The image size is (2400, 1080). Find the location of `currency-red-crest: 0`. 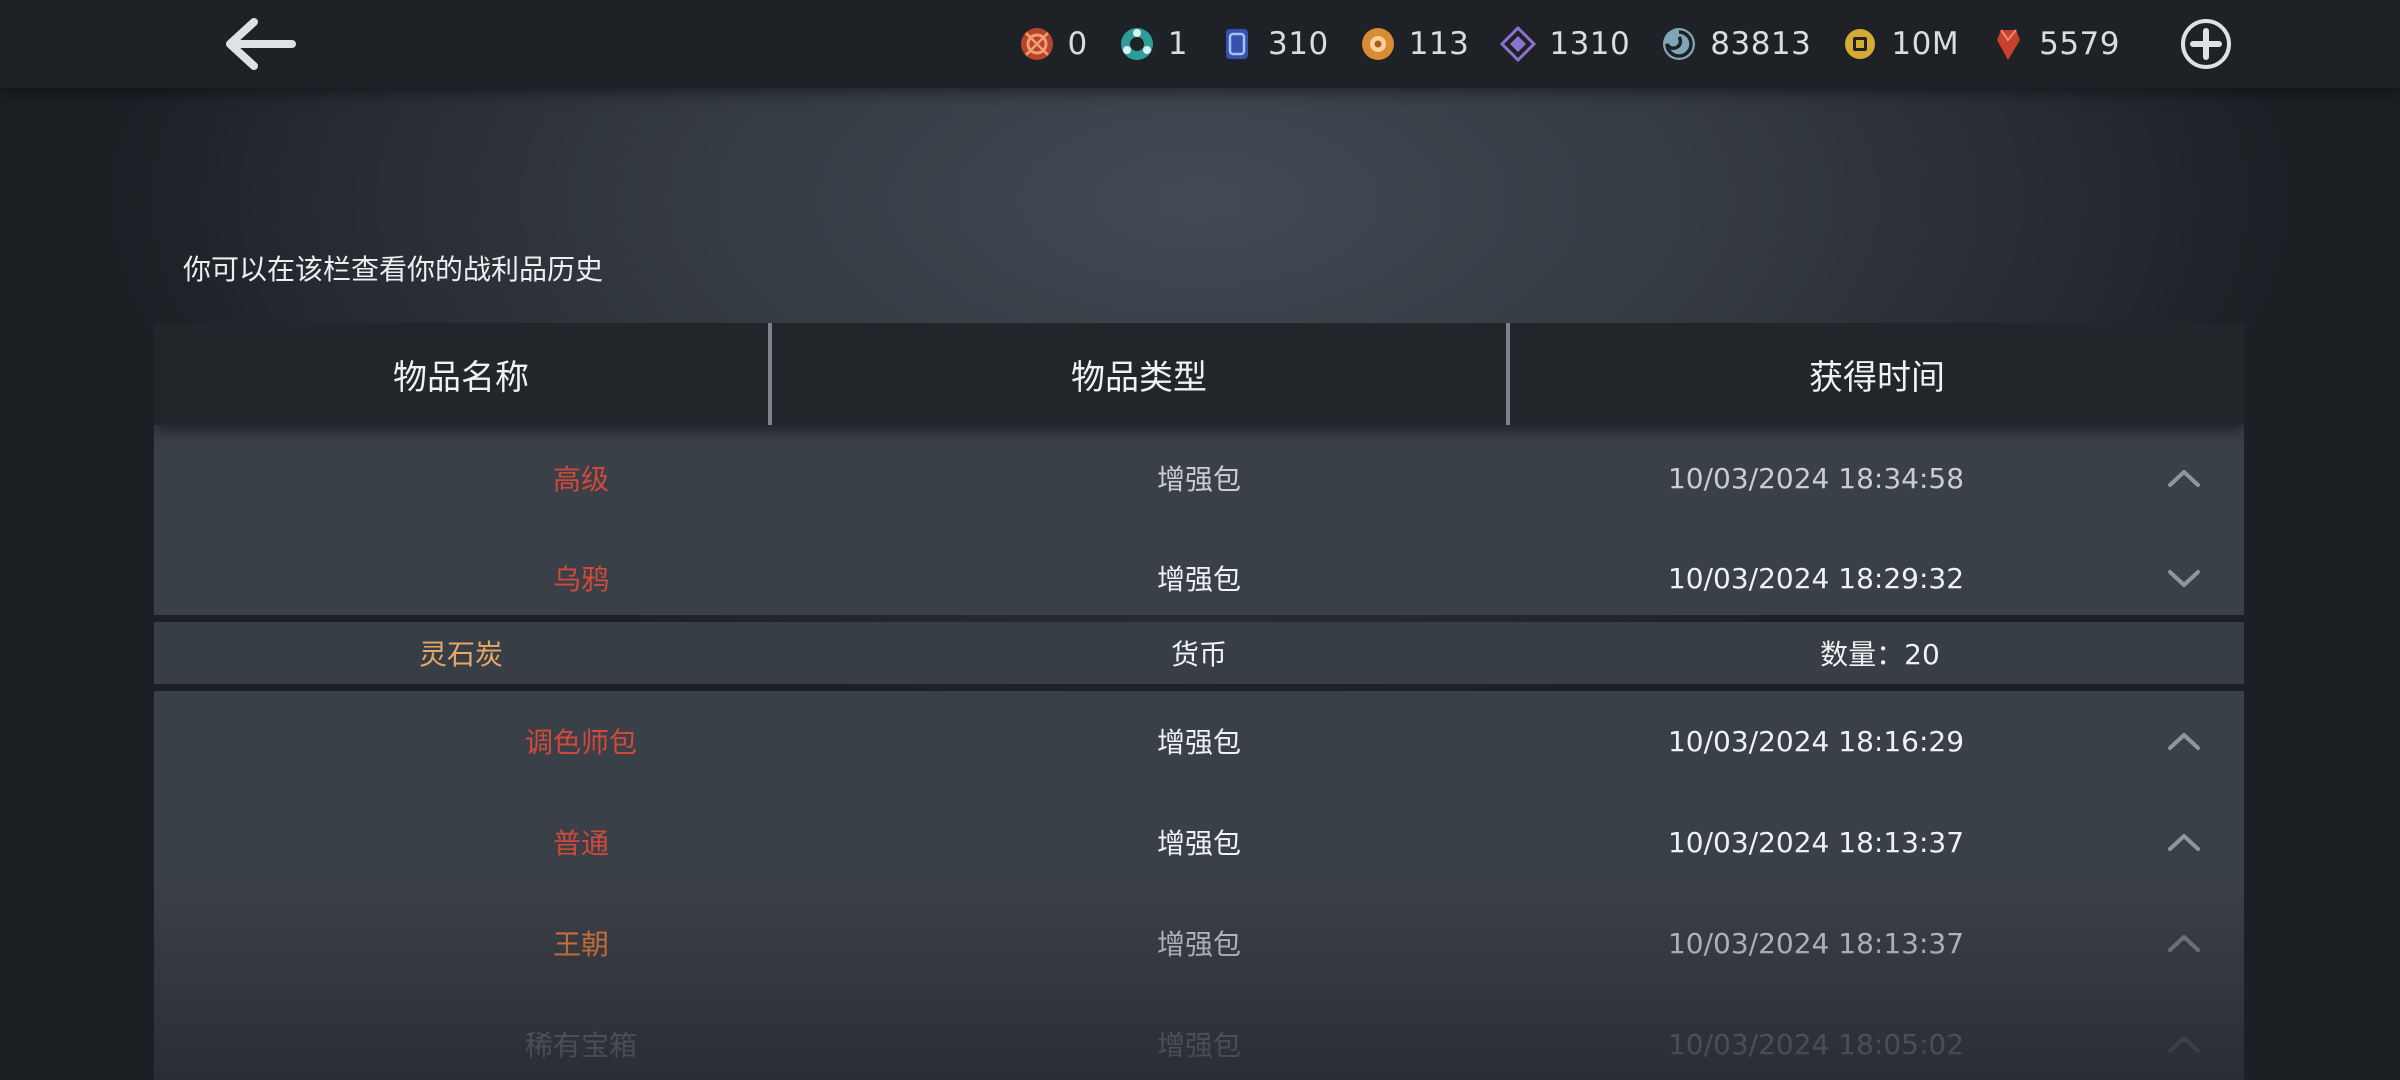

currency-red-crest: 0 is located at coordinates (1053, 44).